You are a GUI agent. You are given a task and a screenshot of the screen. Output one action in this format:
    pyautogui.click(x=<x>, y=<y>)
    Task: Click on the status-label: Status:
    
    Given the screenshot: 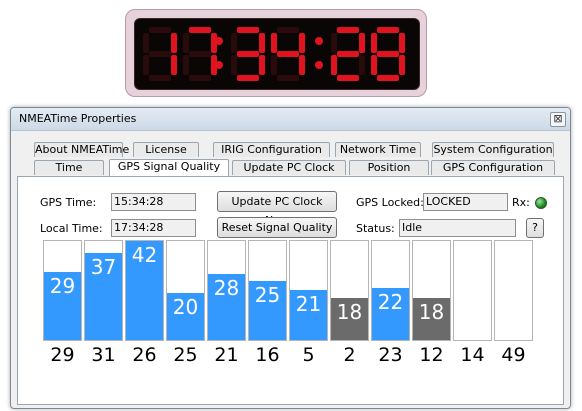 What is the action you would take?
    pyautogui.click(x=375, y=228)
    